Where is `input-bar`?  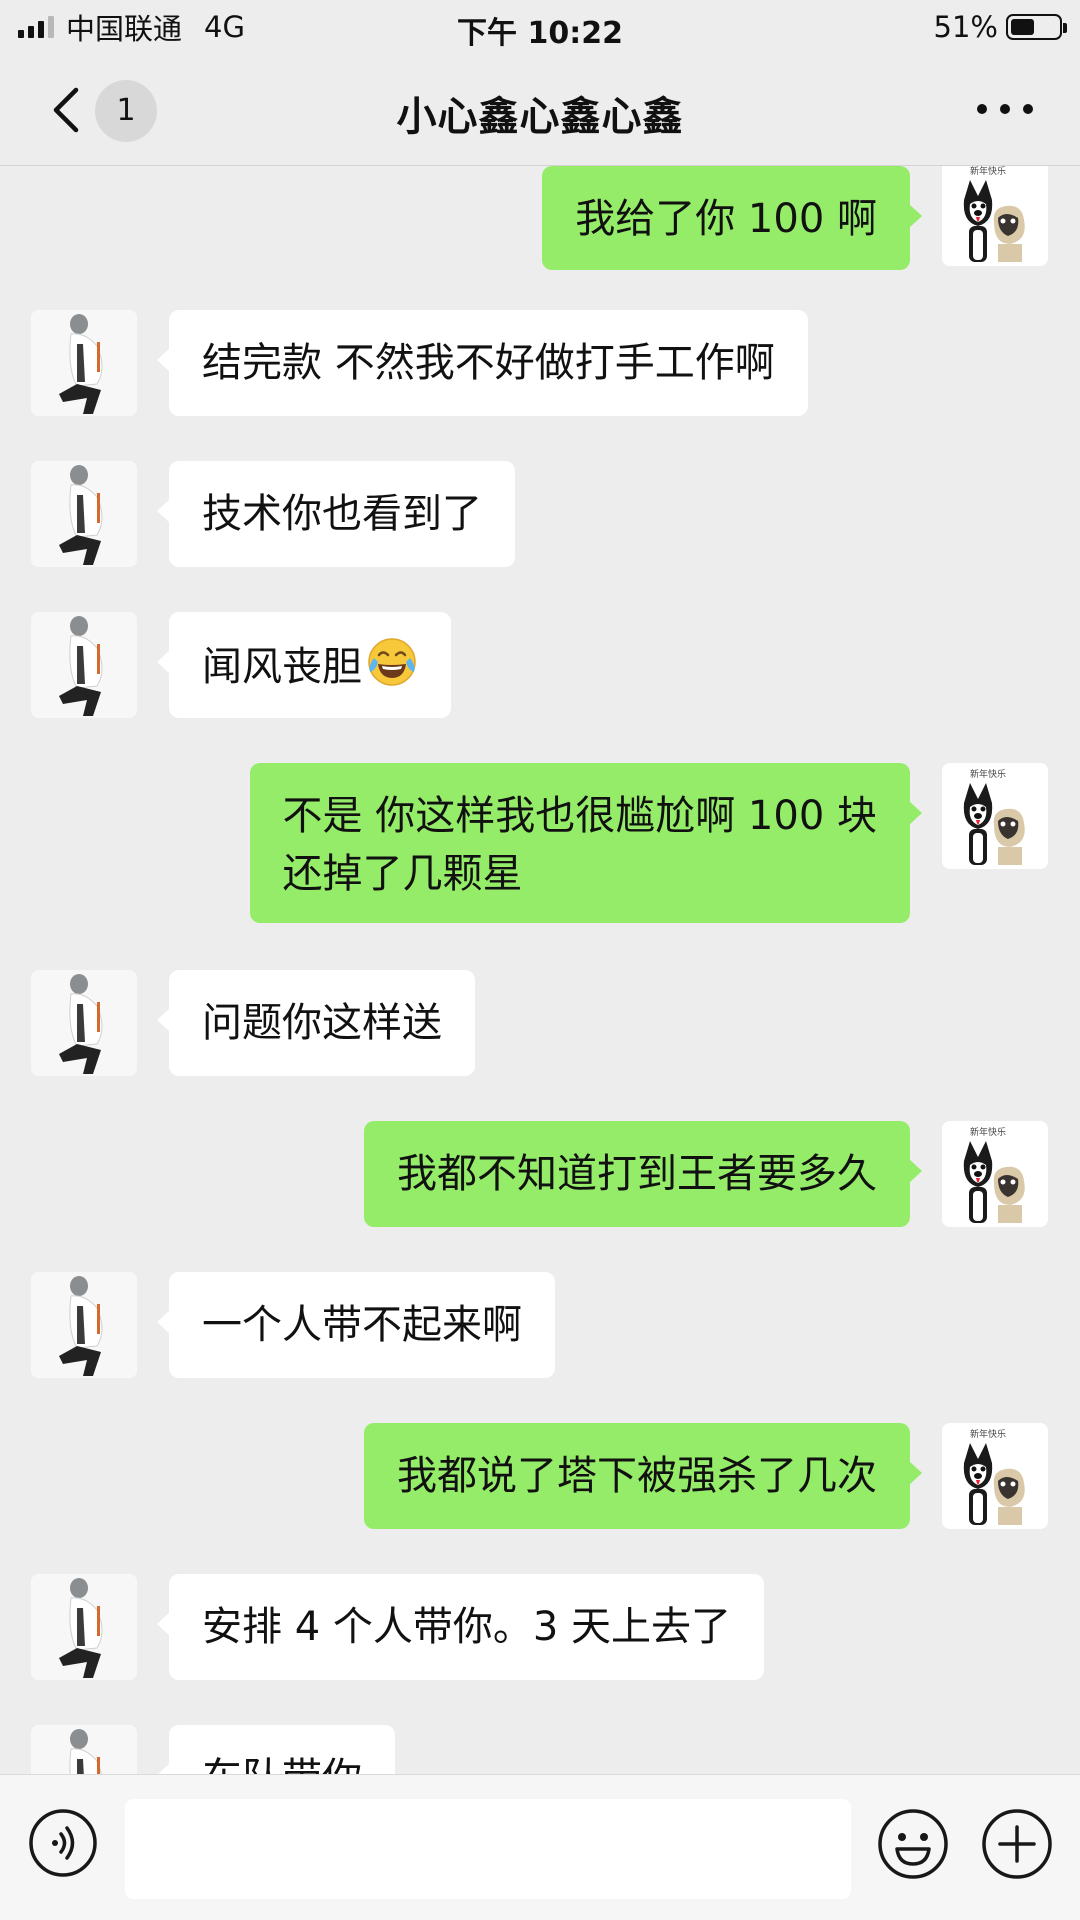 input-bar is located at coordinates (540, 1847).